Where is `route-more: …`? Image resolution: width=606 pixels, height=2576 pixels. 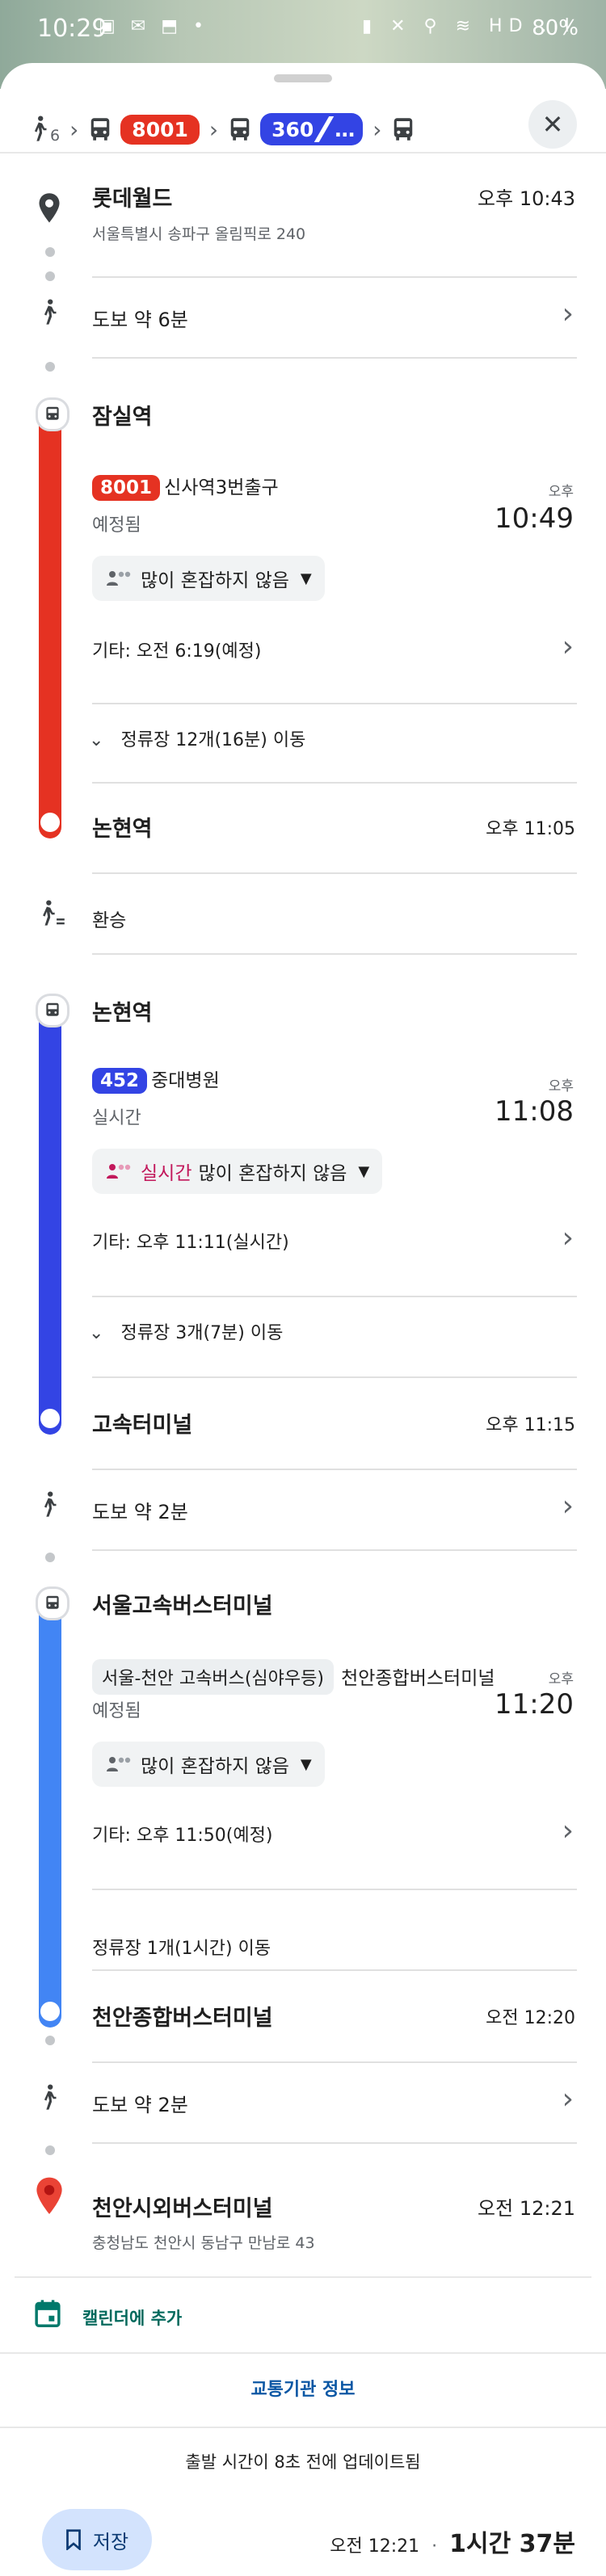 route-more: … is located at coordinates (345, 129).